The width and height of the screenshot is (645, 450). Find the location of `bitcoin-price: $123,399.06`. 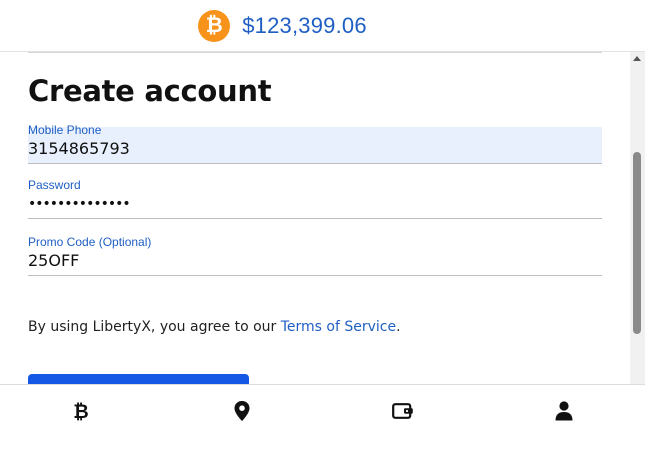

bitcoin-price: $123,399.06 is located at coordinates (304, 25).